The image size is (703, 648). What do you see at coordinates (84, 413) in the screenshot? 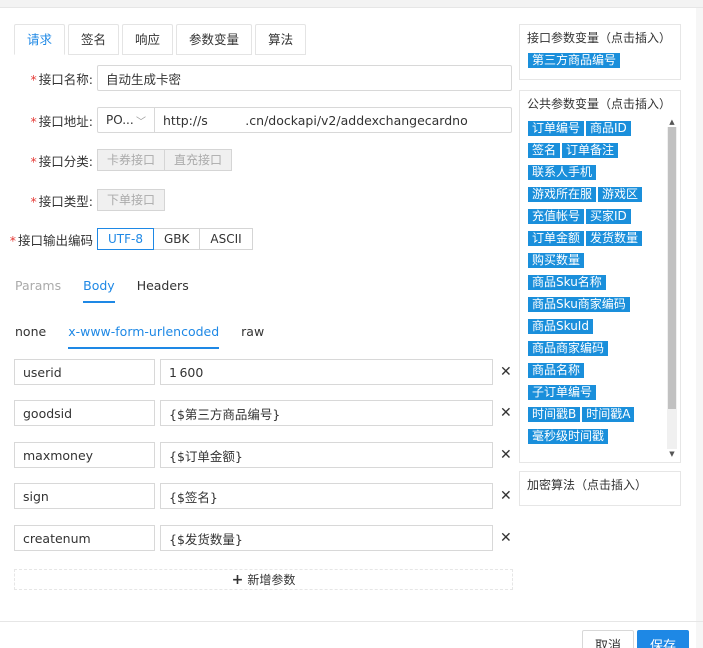
I see `param-key-input: goodsid` at bounding box center [84, 413].